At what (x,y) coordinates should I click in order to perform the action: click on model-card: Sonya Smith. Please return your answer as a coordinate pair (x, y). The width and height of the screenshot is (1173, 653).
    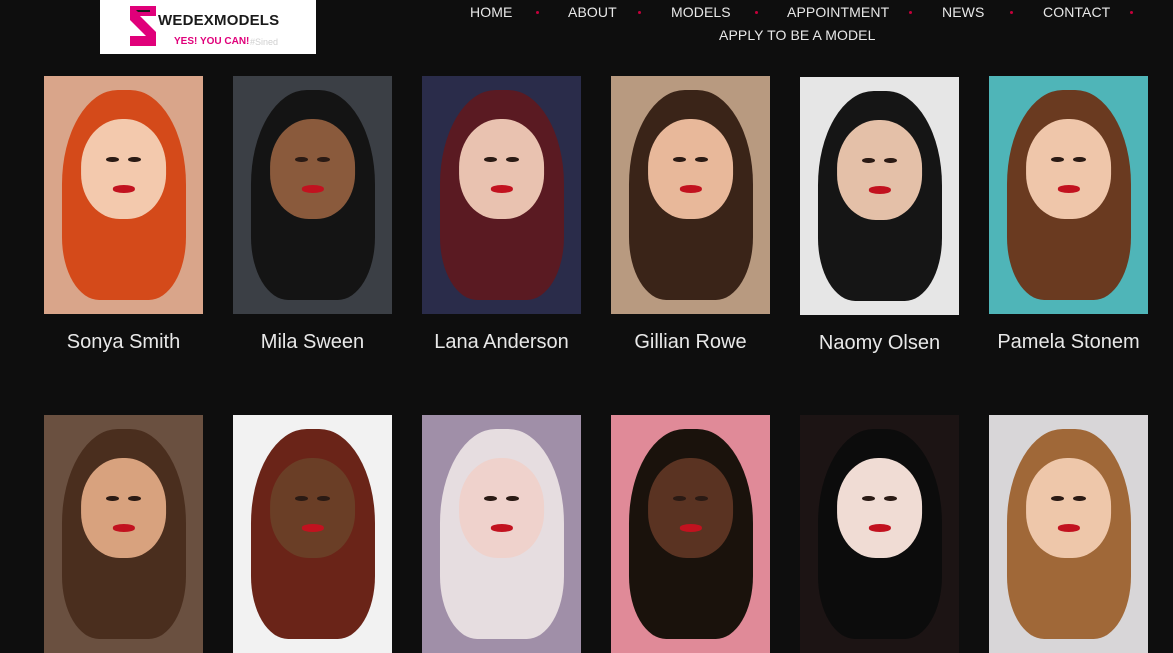
    Looking at the image, I should click on (123, 215).